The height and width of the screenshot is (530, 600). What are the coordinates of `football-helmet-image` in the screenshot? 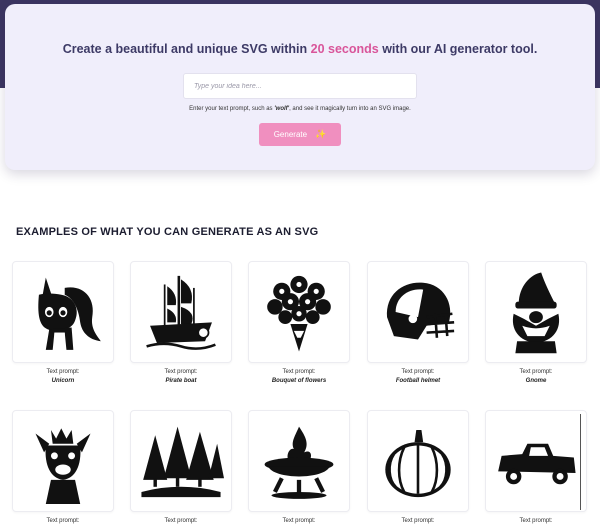 It's located at (420, 311).